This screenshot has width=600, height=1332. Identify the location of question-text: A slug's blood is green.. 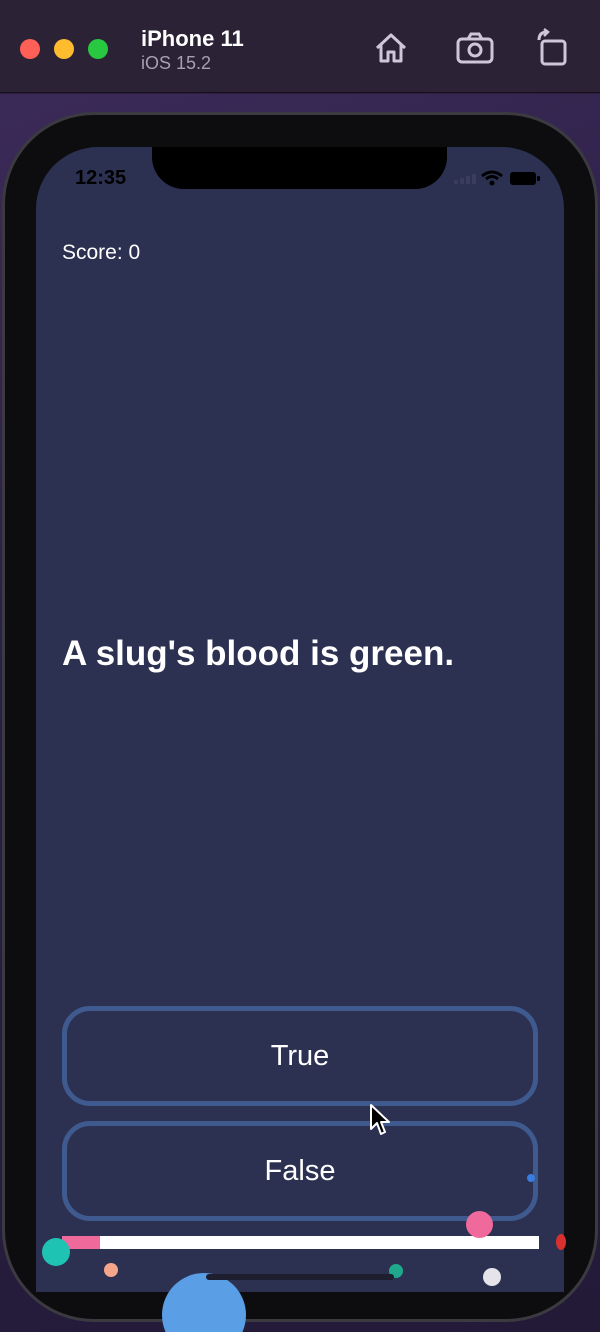
(258, 653).